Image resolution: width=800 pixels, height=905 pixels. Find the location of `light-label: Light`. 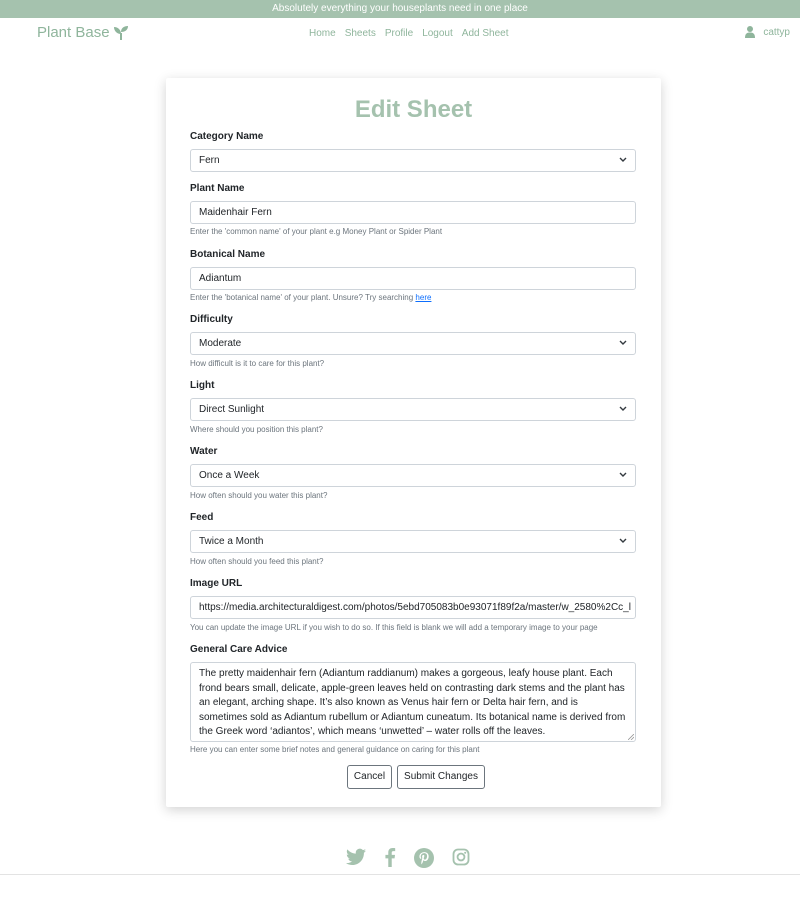

light-label: Light is located at coordinates (202, 385).